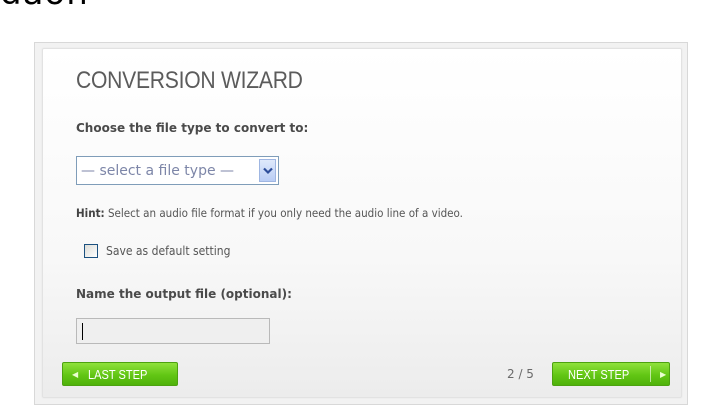 The image size is (704, 415). Describe the element at coordinates (599, 374) in the screenshot. I see `next-step-label: NEXT STEP` at that location.